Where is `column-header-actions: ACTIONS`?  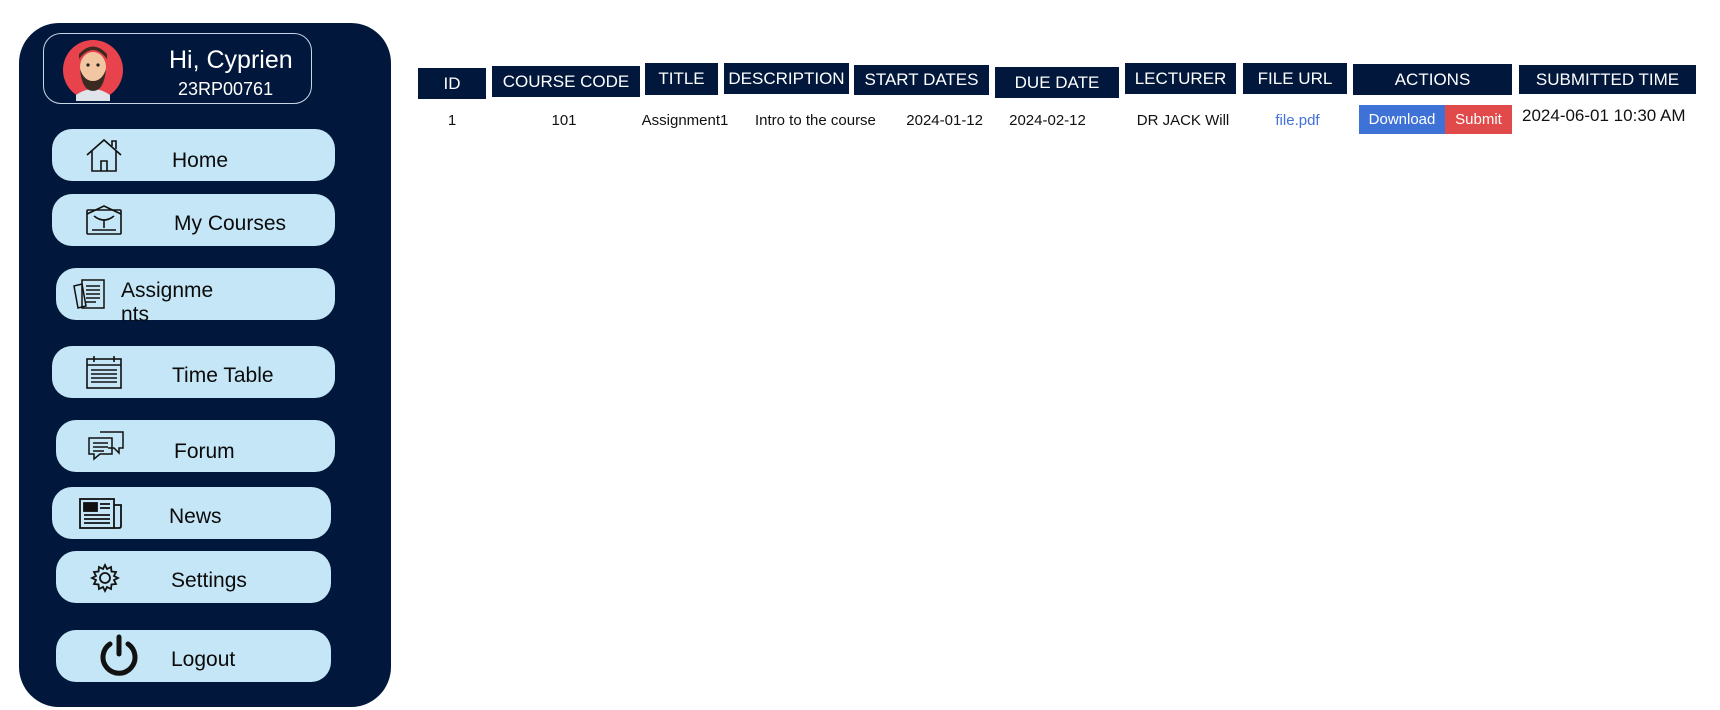
column-header-actions: ACTIONS is located at coordinates (1432, 79).